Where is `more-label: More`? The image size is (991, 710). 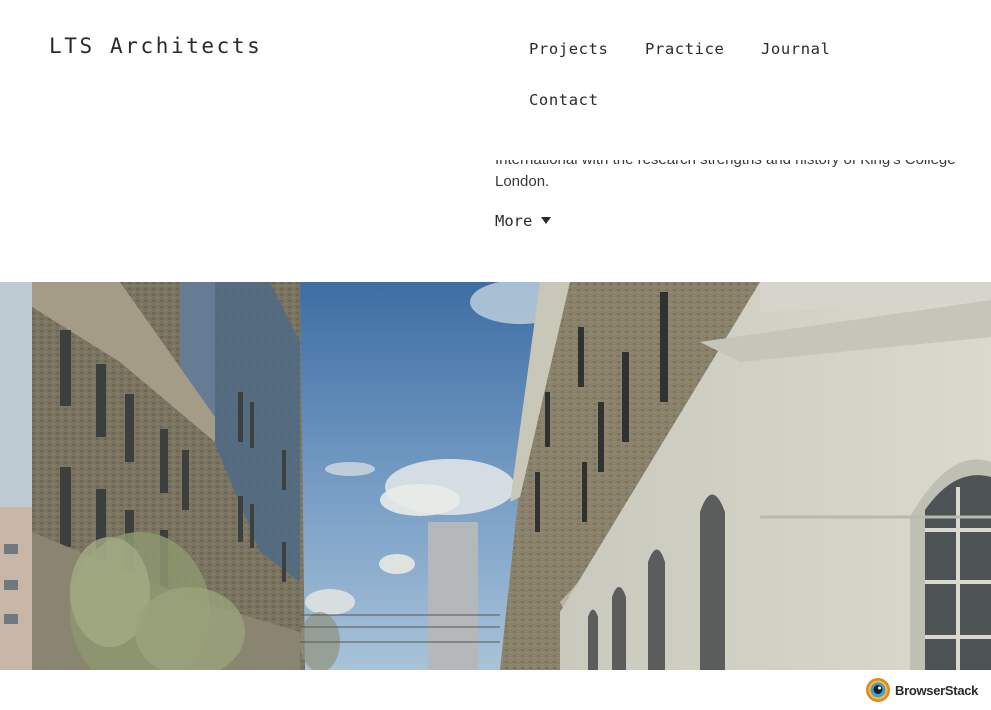 more-label: More is located at coordinates (514, 221).